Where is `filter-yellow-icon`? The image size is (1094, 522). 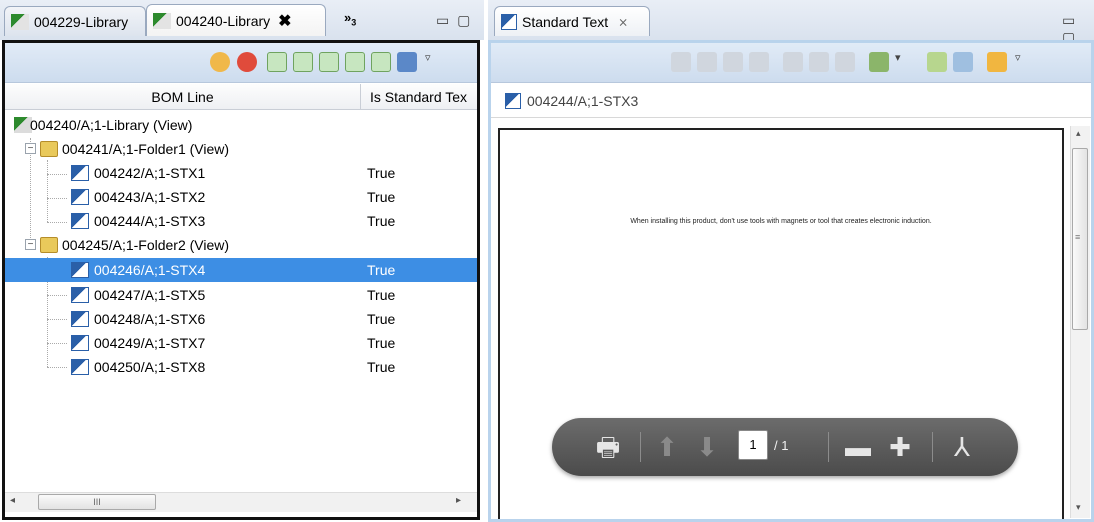
filter-yellow-icon is located at coordinates (329, 62).